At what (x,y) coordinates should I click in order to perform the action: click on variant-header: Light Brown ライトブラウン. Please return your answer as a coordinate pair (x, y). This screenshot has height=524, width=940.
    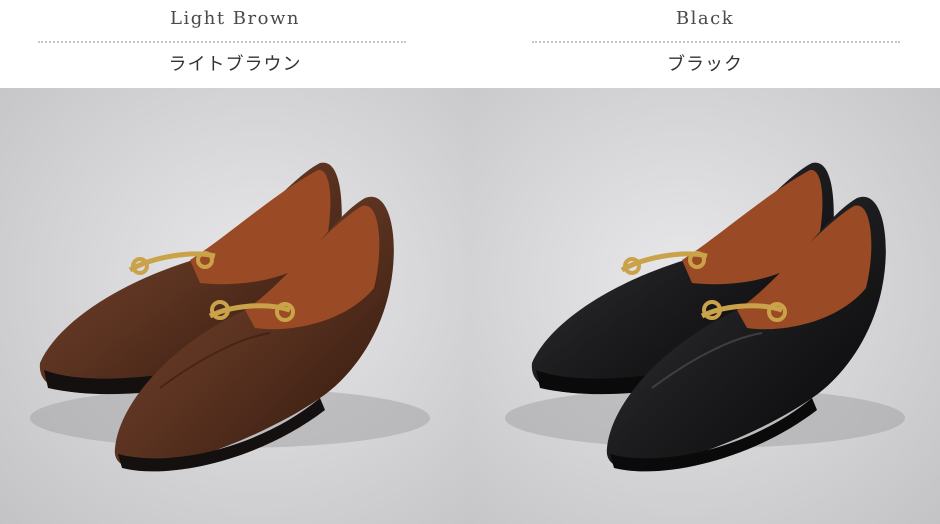
    Looking at the image, I should click on (235, 44).